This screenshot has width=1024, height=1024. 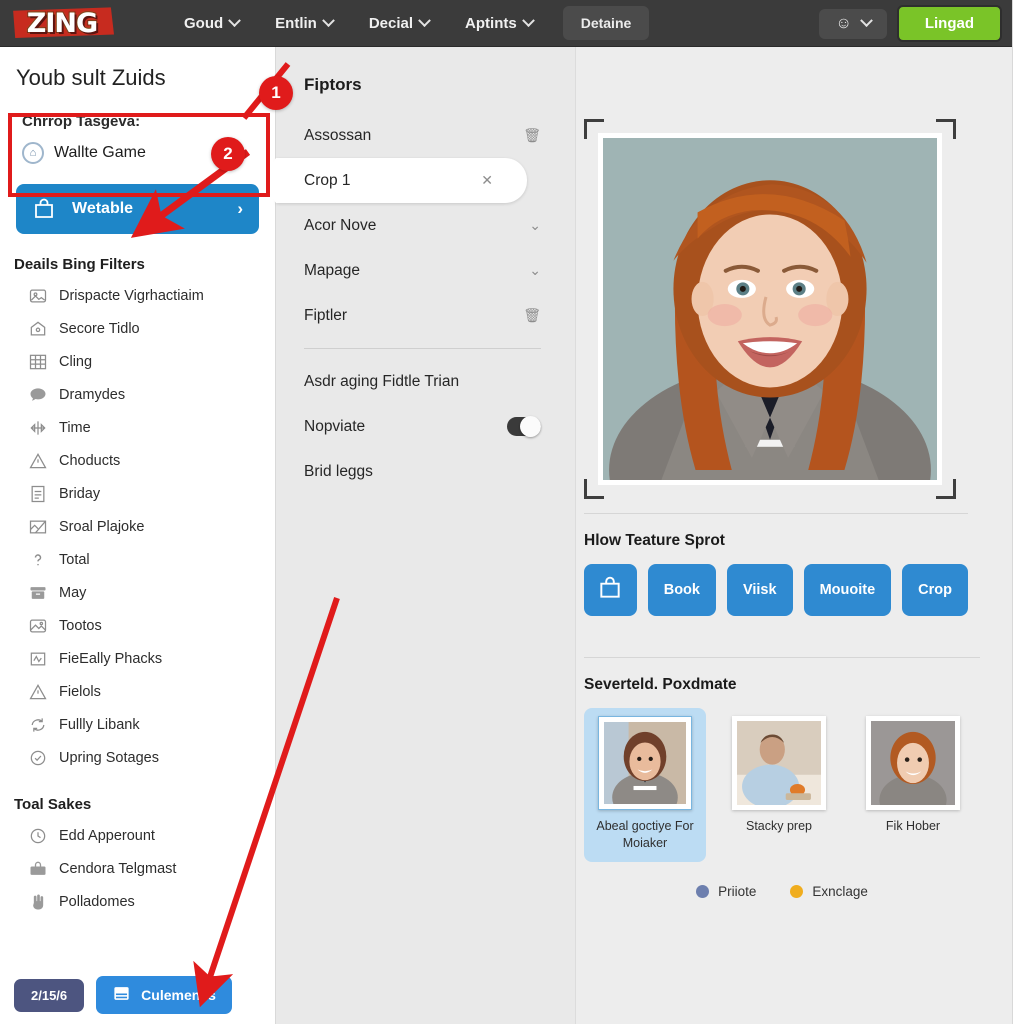 What do you see at coordinates (425, 135) in the screenshot?
I see `filter-item-0: Assossan 🗑` at bounding box center [425, 135].